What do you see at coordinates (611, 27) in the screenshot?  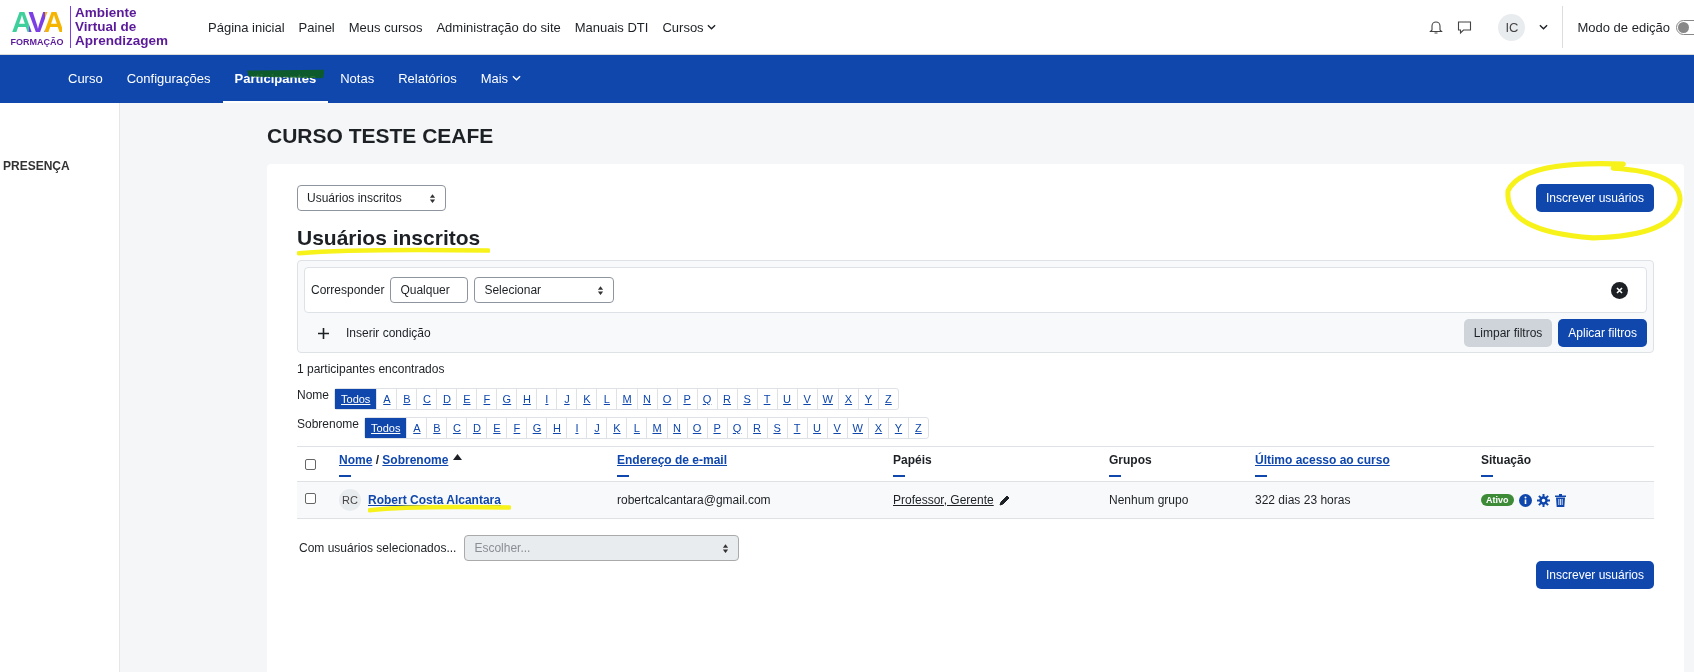 I see `nav-link: Manuais DTI` at bounding box center [611, 27].